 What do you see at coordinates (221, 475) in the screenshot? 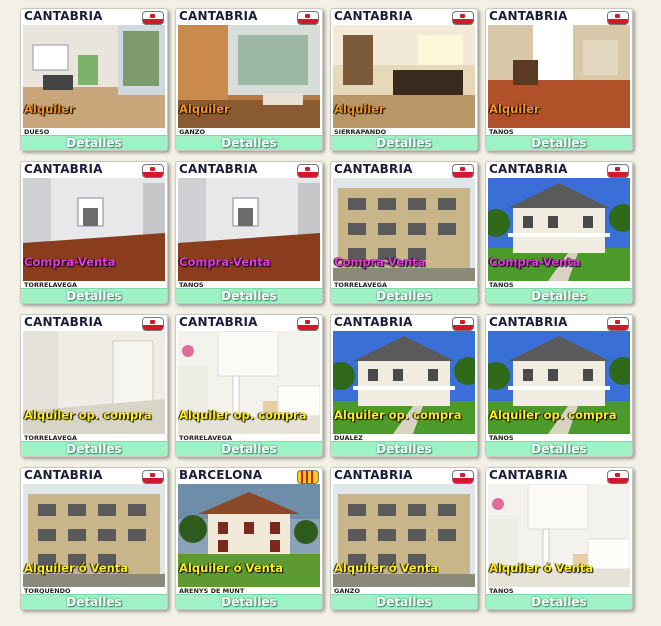
I see `region-label: BARCELONA` at bounding box center [221, 475].